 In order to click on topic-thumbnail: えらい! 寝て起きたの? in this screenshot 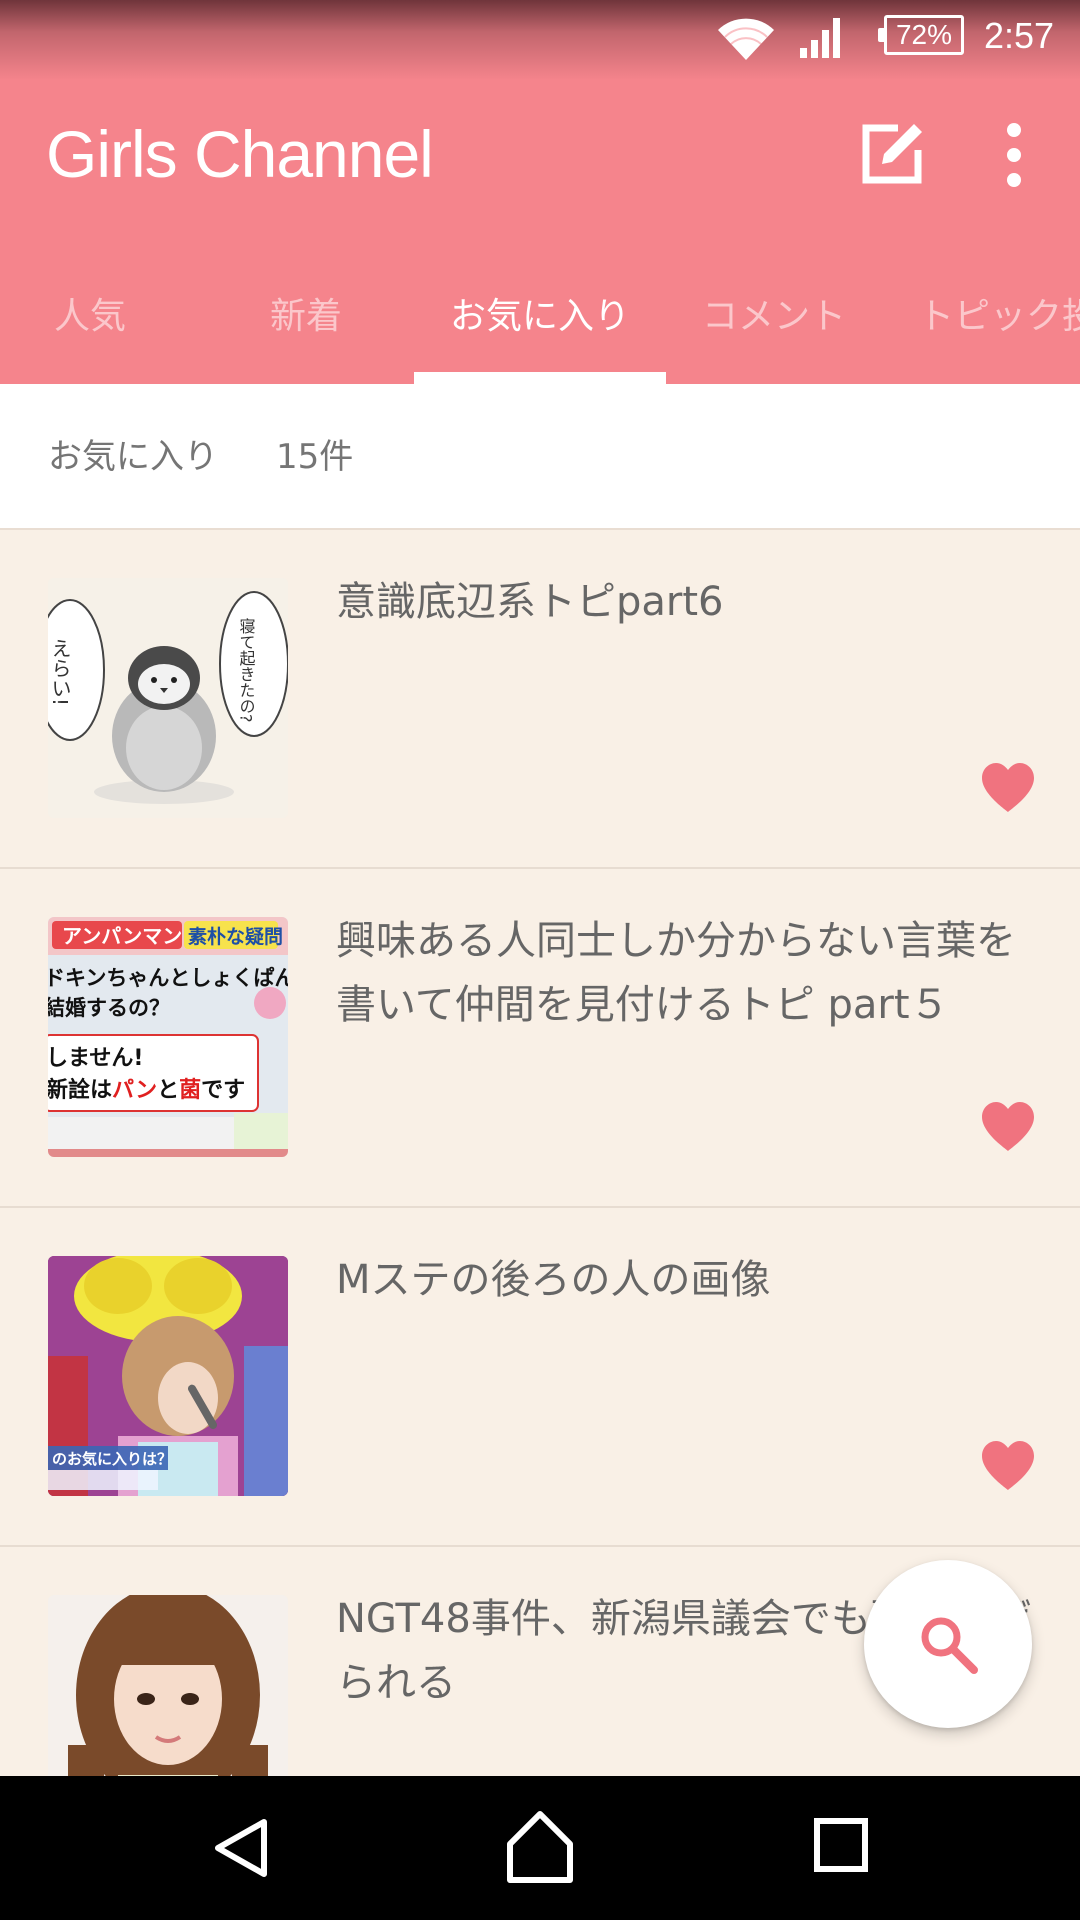, I will do `click(168, 698)`.